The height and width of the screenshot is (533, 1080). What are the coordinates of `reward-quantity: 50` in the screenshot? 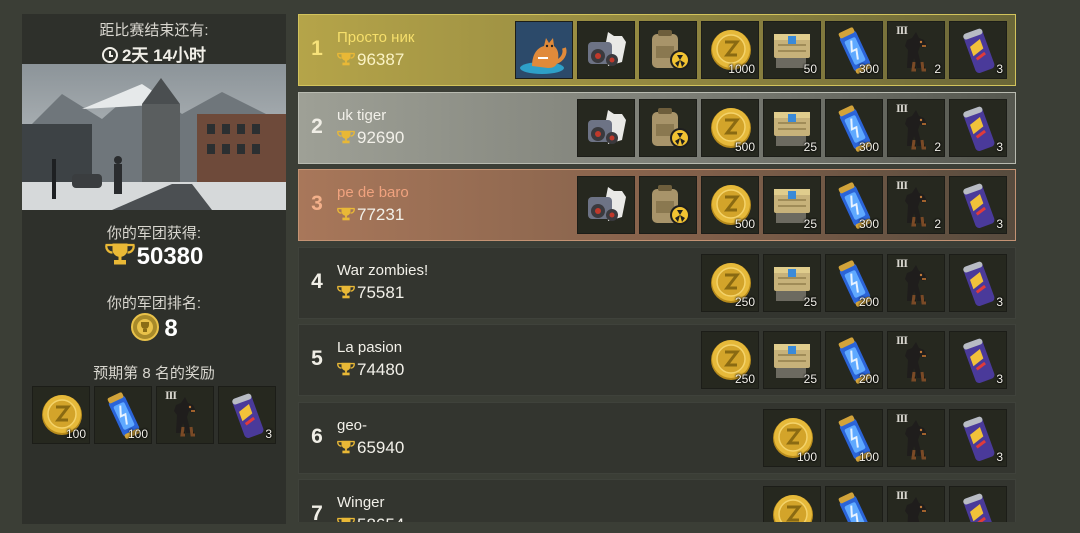 It's located at (810, 69).